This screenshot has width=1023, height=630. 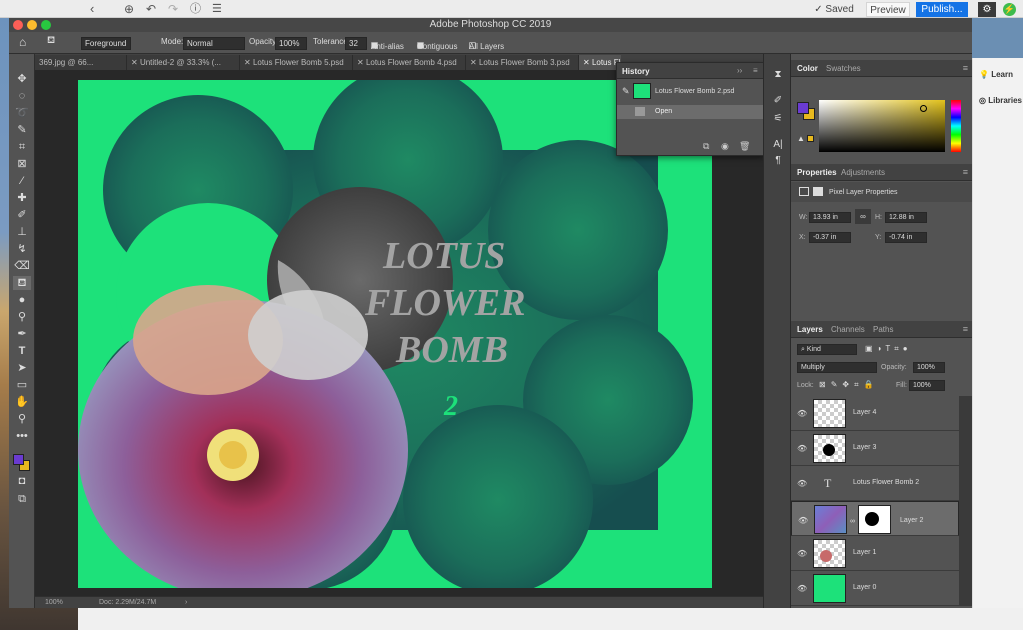 What do you see at coordinates (1009, 9) in the screenshot?
I see `bolt-icon: ⚡` at bounding box center [1009, 9].